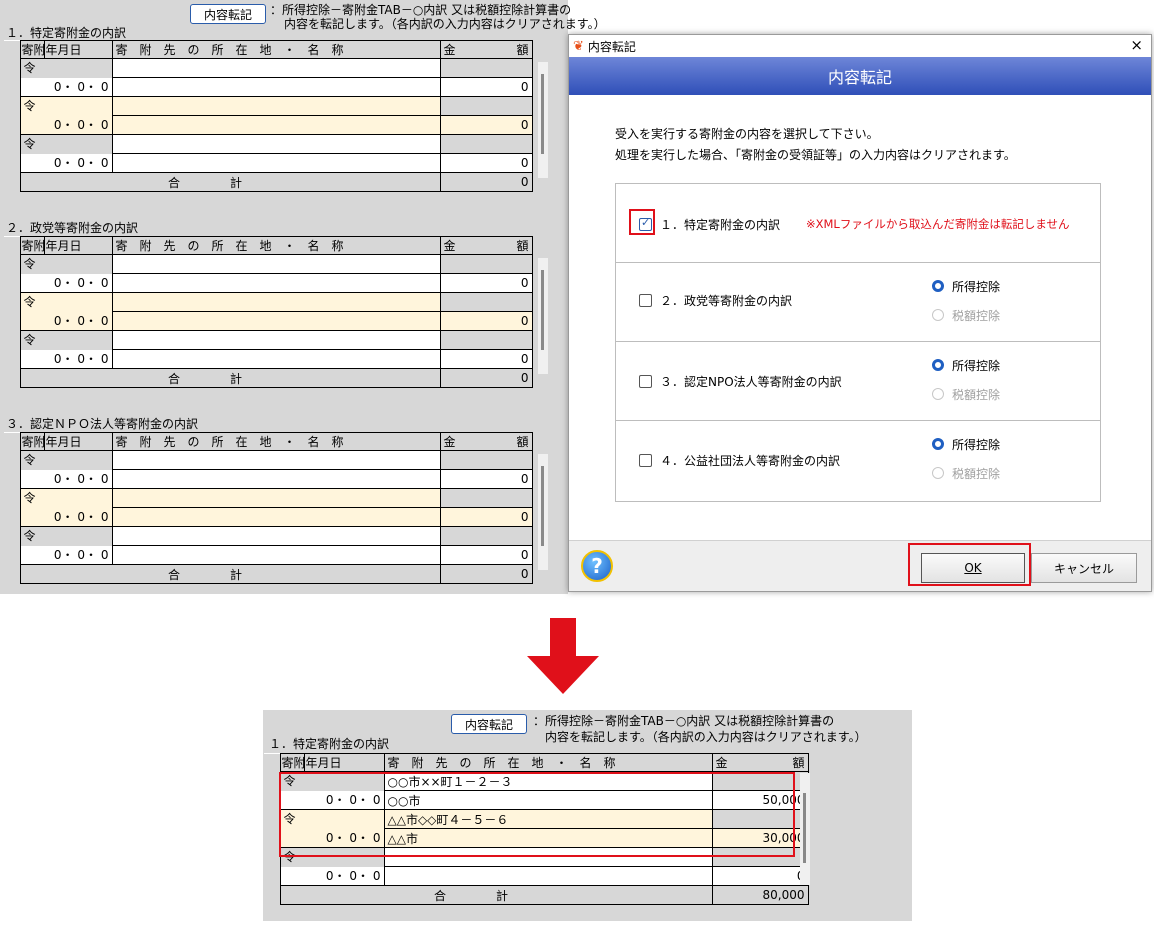 The height and width of the screenshot is (928, 1154). What do you see at coordinates (726, 300) in the screenshot?
I see `option-2-label: ２．政党等寄附金の内訳` at bounding box center [726, 300].